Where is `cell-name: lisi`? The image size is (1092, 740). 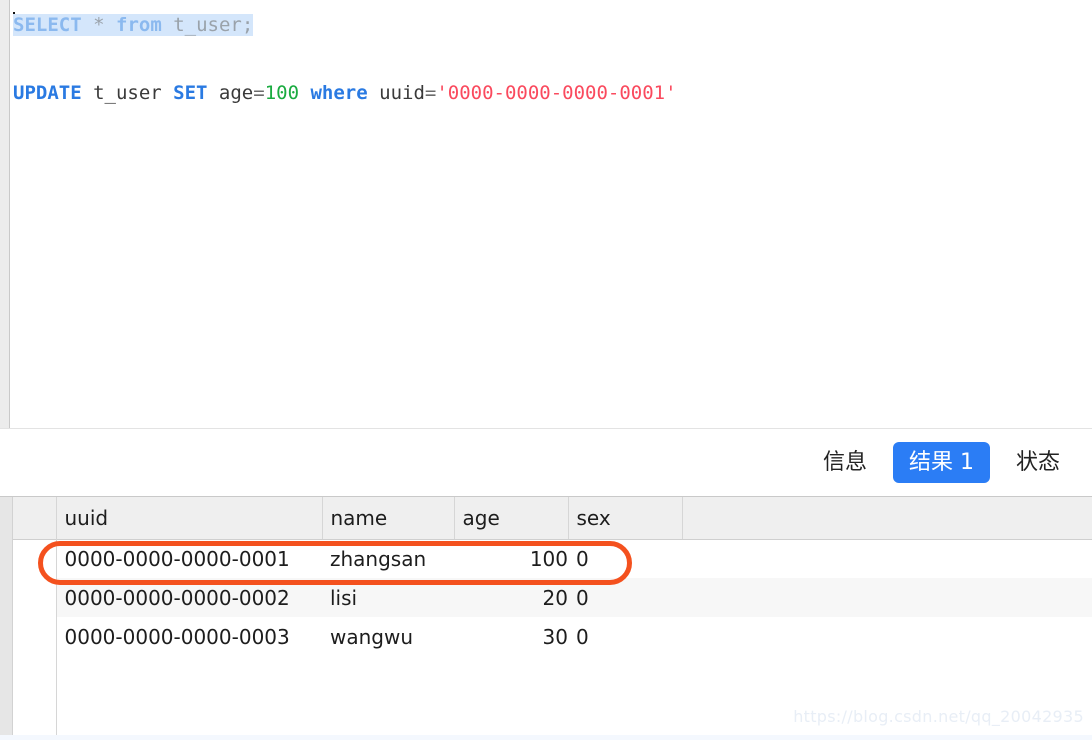 cell-name: lisi is located at coordinates (388, 597).